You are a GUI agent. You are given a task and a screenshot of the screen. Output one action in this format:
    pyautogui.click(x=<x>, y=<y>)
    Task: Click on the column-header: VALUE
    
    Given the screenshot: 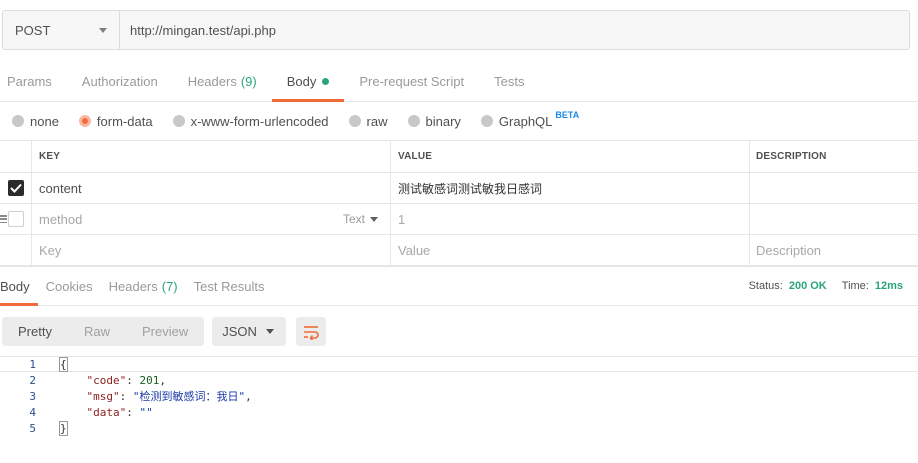 What is the action you would take?
    pyautogui.click(x=415, y=156)
    